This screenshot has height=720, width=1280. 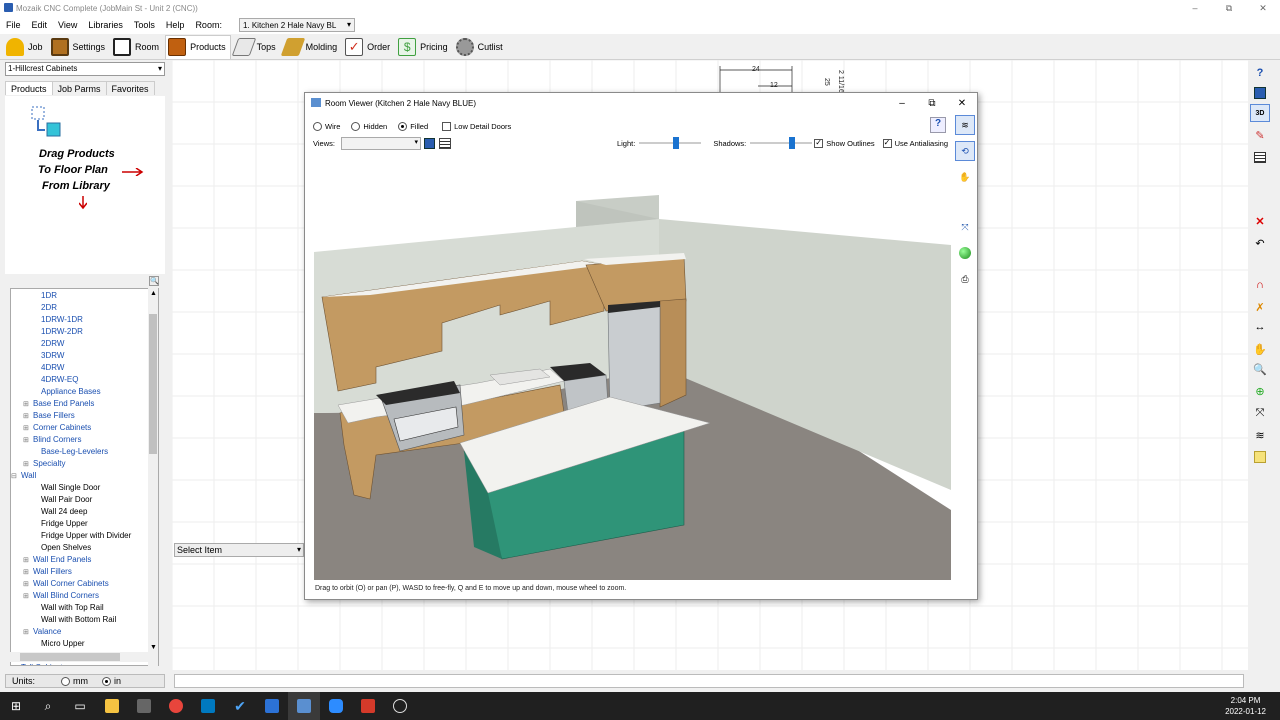 I want to click on tree-item: Tall Cabinets, so click(x=44, y=664).